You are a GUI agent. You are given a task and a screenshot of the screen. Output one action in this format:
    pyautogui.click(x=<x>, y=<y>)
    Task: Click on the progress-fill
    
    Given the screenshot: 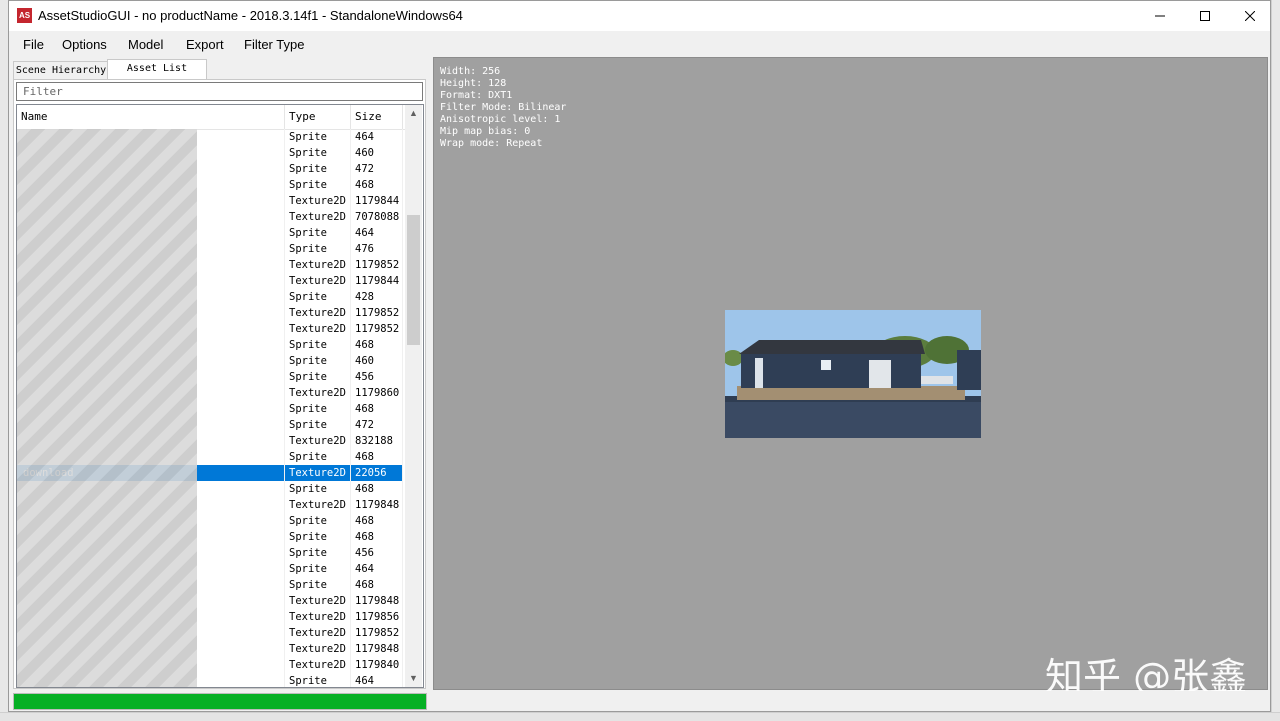 What is the action you would take?
    pyautogui.click(x=220, y=701)
    